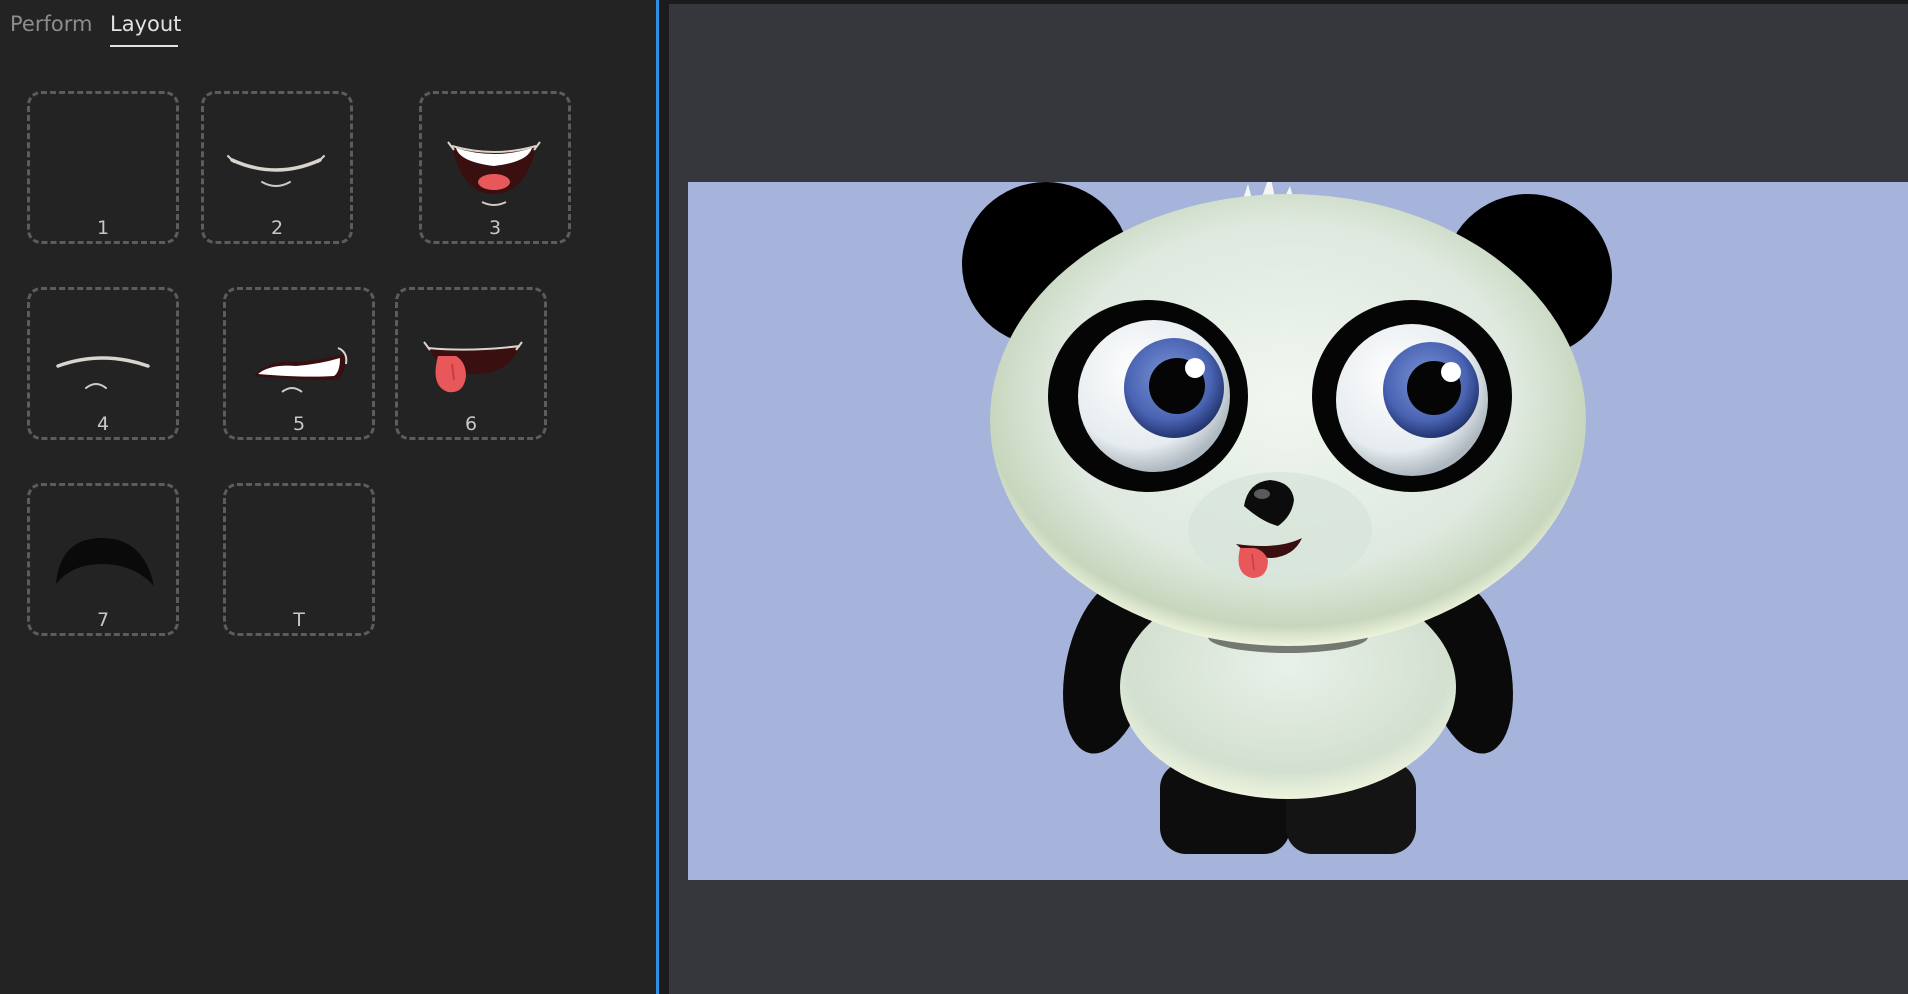 This screenshot has height=994, width=1908. Describe the element at coordinates (299, 620) in the screenshot. I see `slot-label: T` at that location.